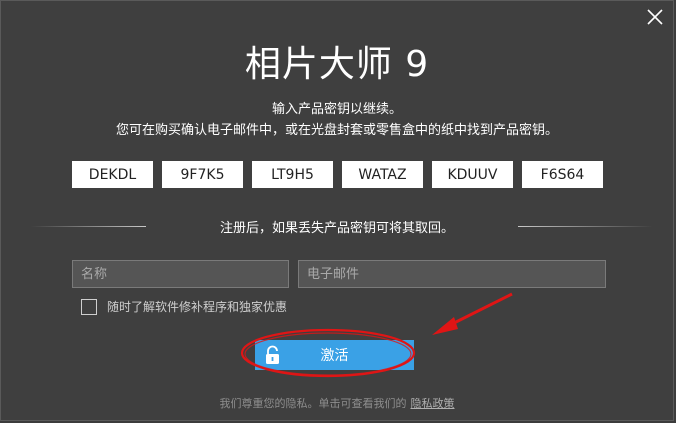 This screenshot has width=676, height=423. What do you see at coordinates (337, 174) in the screenshot?
I see `product-key-fields: DEKDL 9F7K5 LT9H5 WATAZ KDUUV F6S64` at bounding box center [337, 174].